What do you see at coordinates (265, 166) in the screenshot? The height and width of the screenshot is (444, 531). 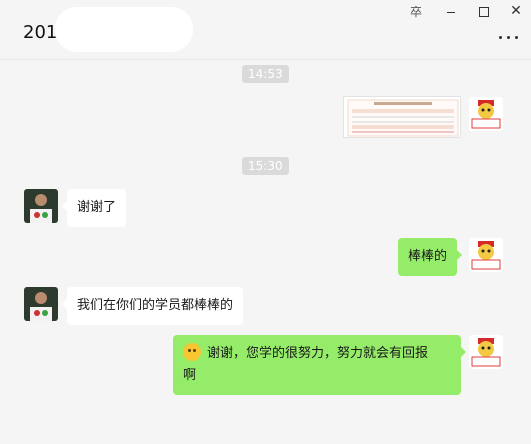 I see `timestamp: 15:30` at bounding box center [265, 166].